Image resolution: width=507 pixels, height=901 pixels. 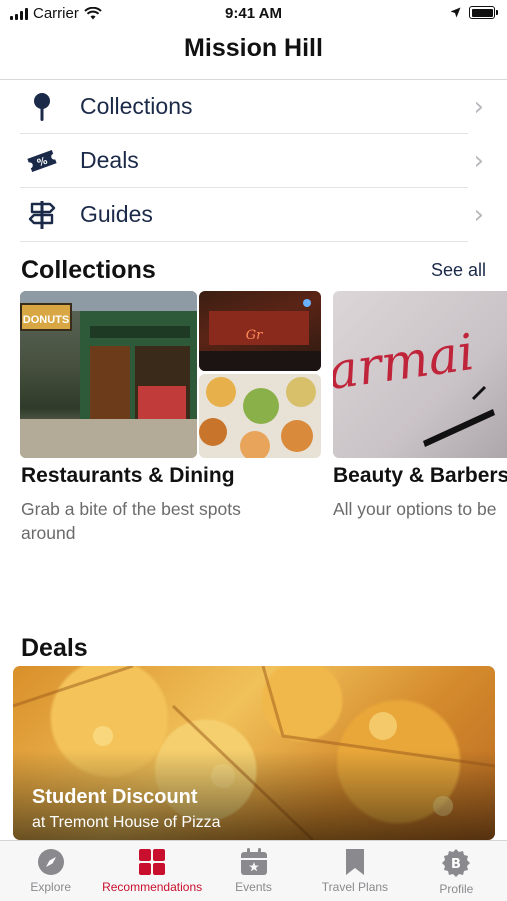 What do you see at coordinates (42, 106) in the screenshot?
I see `pin-icon` at bounding box center [42, 106].